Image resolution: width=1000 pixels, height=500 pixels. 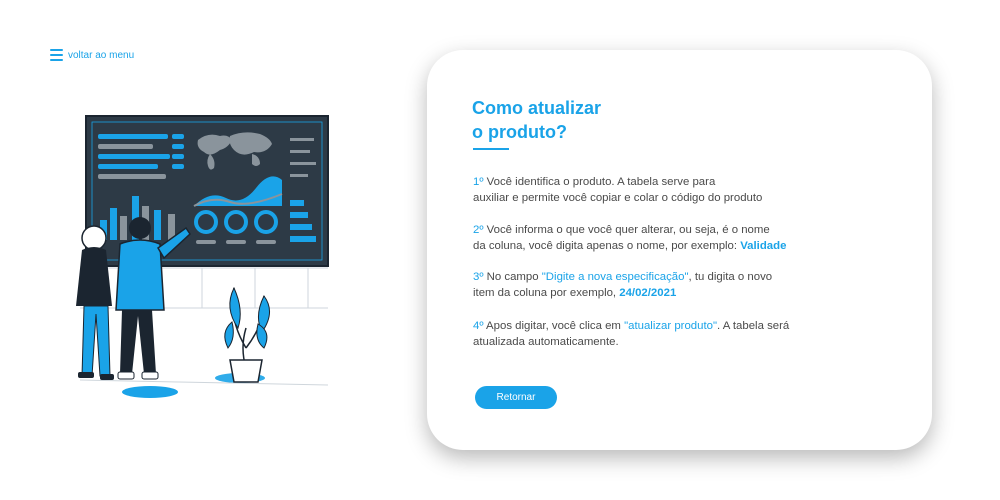 I want to click on return-button: Retornar, so click(x=516, y=397).